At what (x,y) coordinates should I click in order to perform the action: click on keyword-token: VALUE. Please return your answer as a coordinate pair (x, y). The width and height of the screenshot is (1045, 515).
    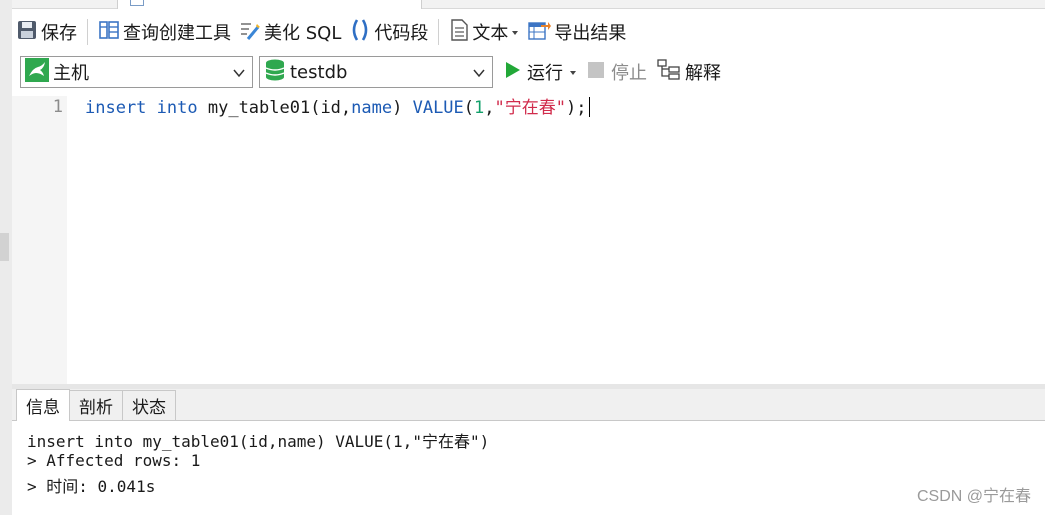
    Looking at the image, I should click on (438, 108).